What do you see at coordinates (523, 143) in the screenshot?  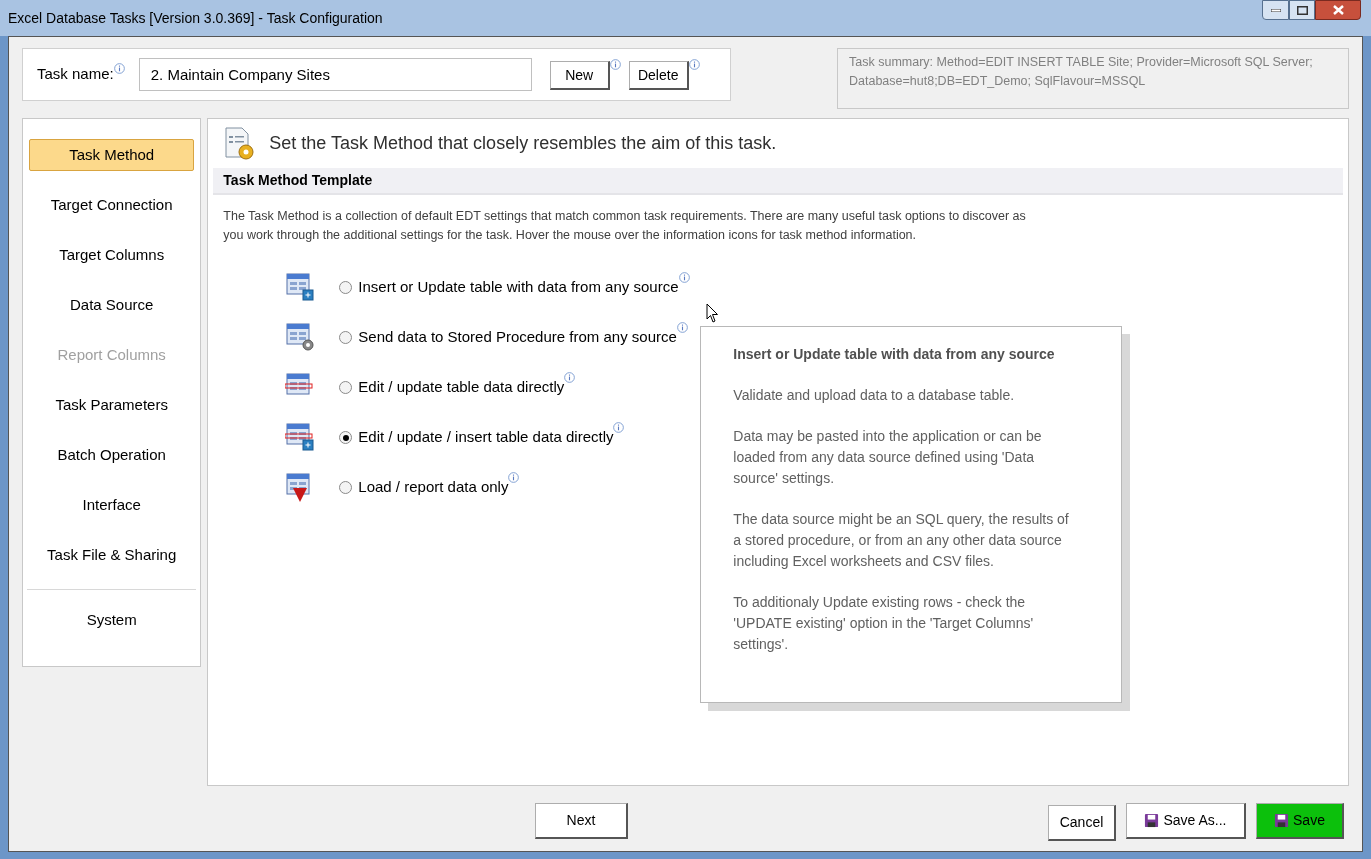 I see `page-heading: Set the Task Method that closely resembles the aim of this task.` at bounding box center [523, 143].